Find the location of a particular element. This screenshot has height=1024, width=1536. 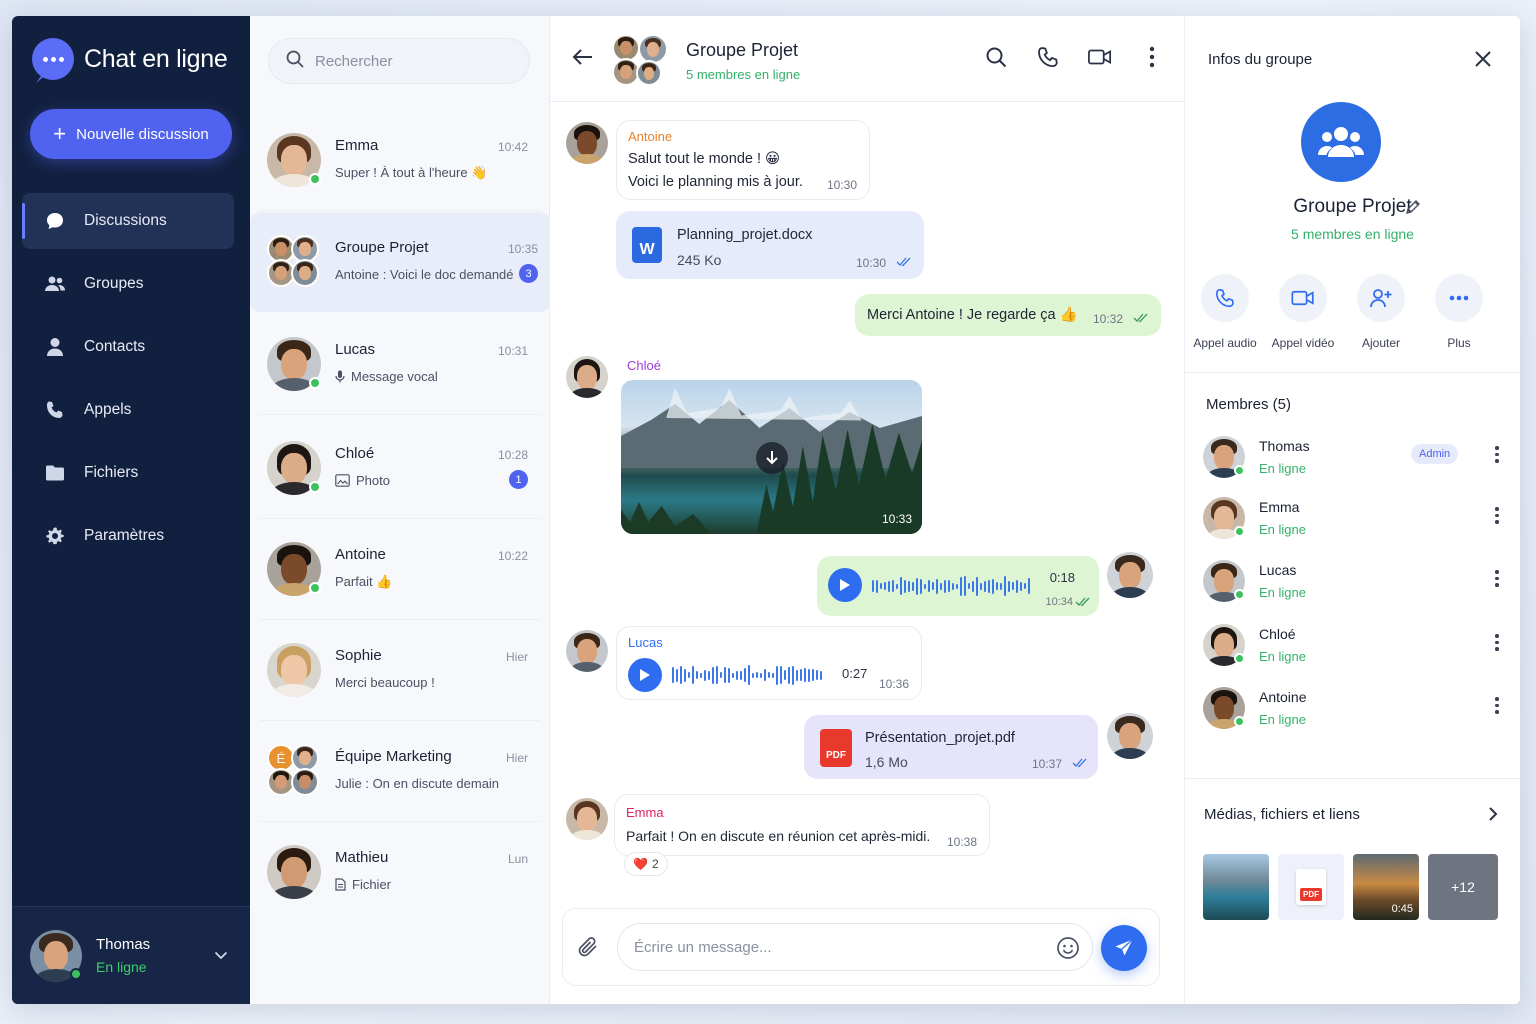

file-message-outgoing: PDF Présentation_projet.pdf 1,6 Mo 10:37 is located at coordinates (951, 747).